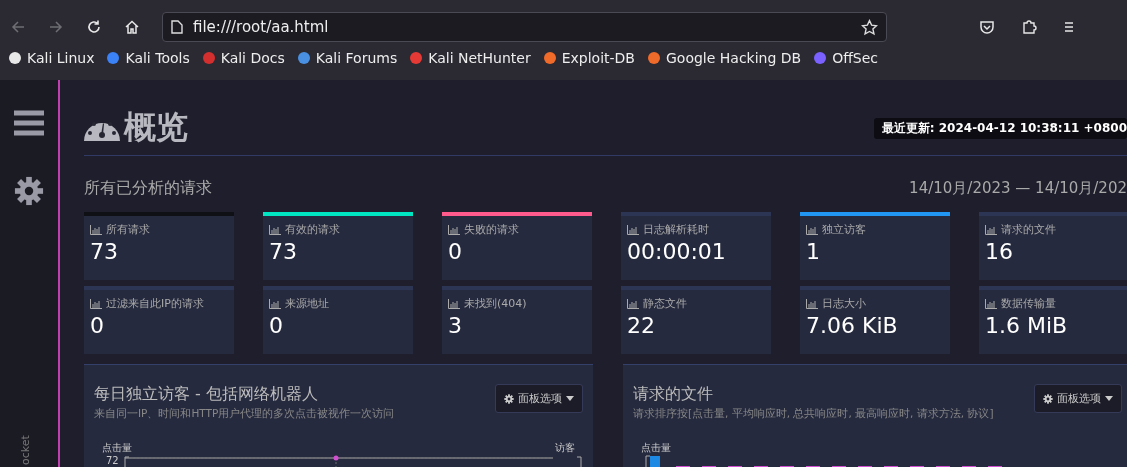  What do you see at coordinates (987, 27) in the screenshot?
I see `pocket-icon` at bounding box center [987, 27].